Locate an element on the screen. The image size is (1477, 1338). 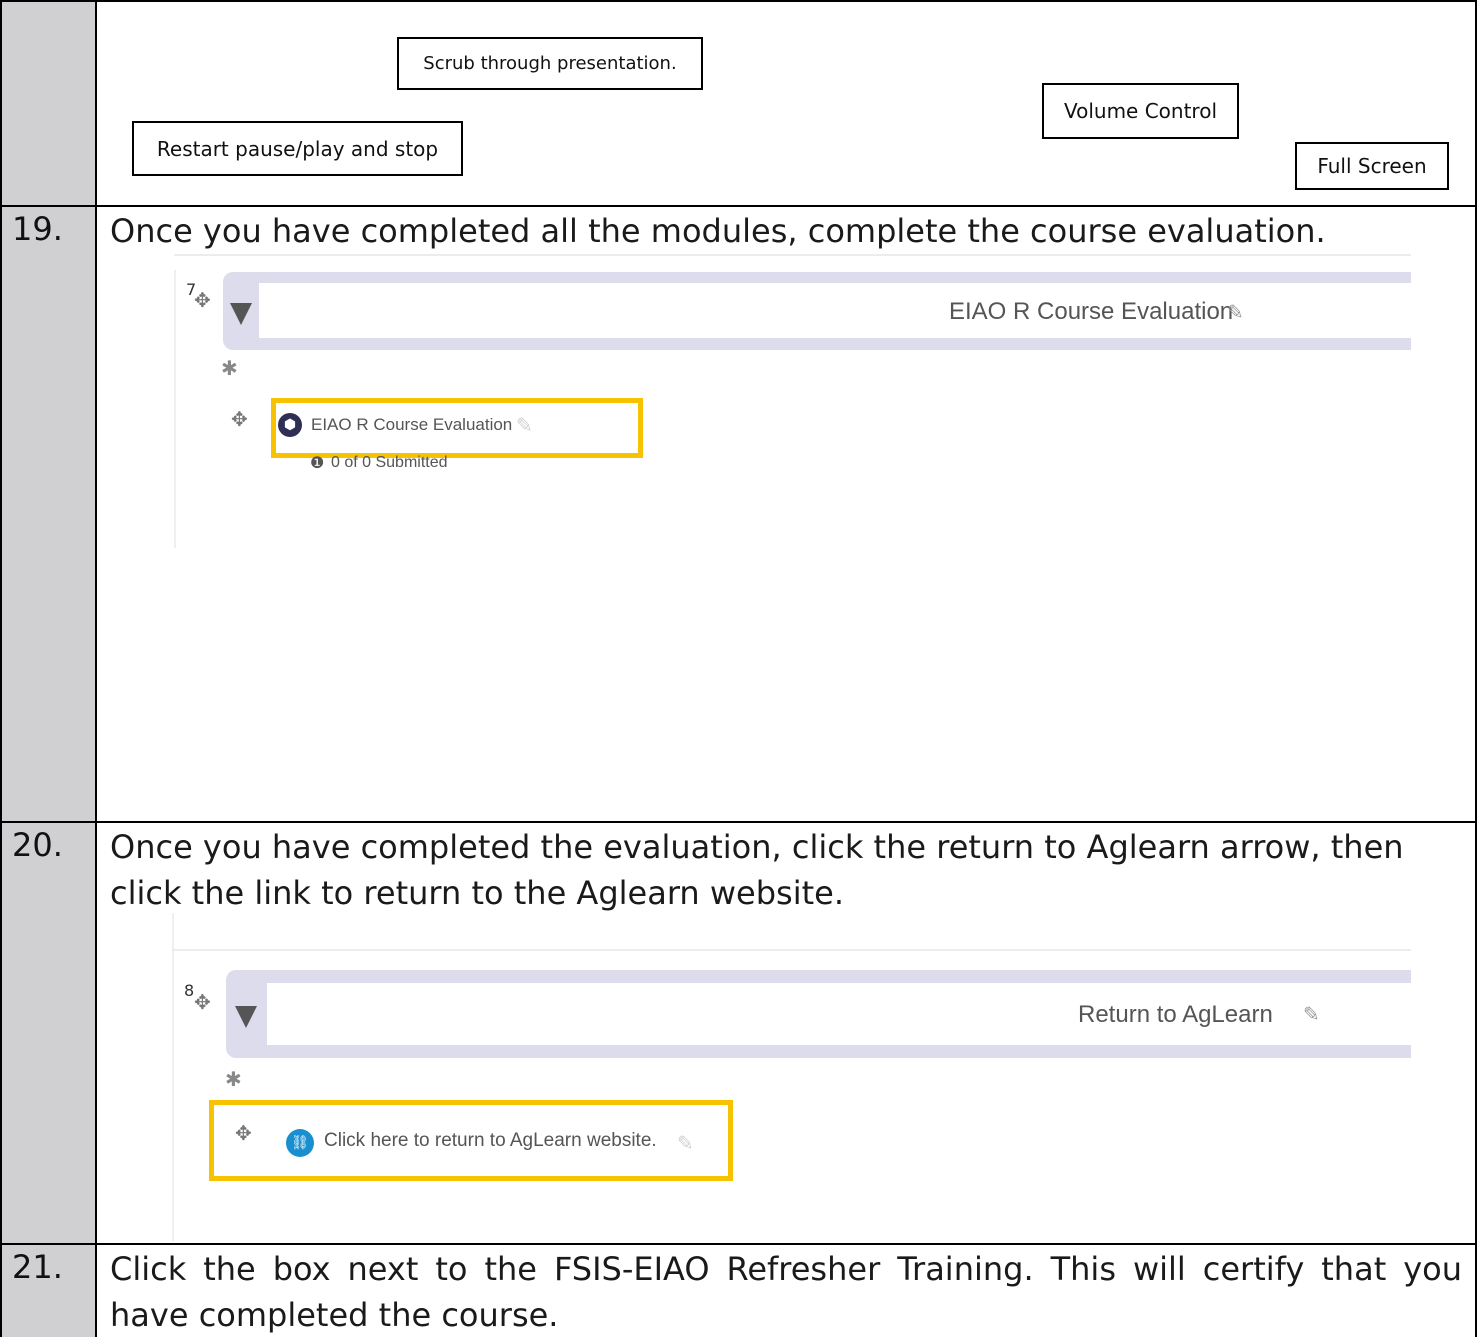
step-number-column is located at coordinates (48, 668).